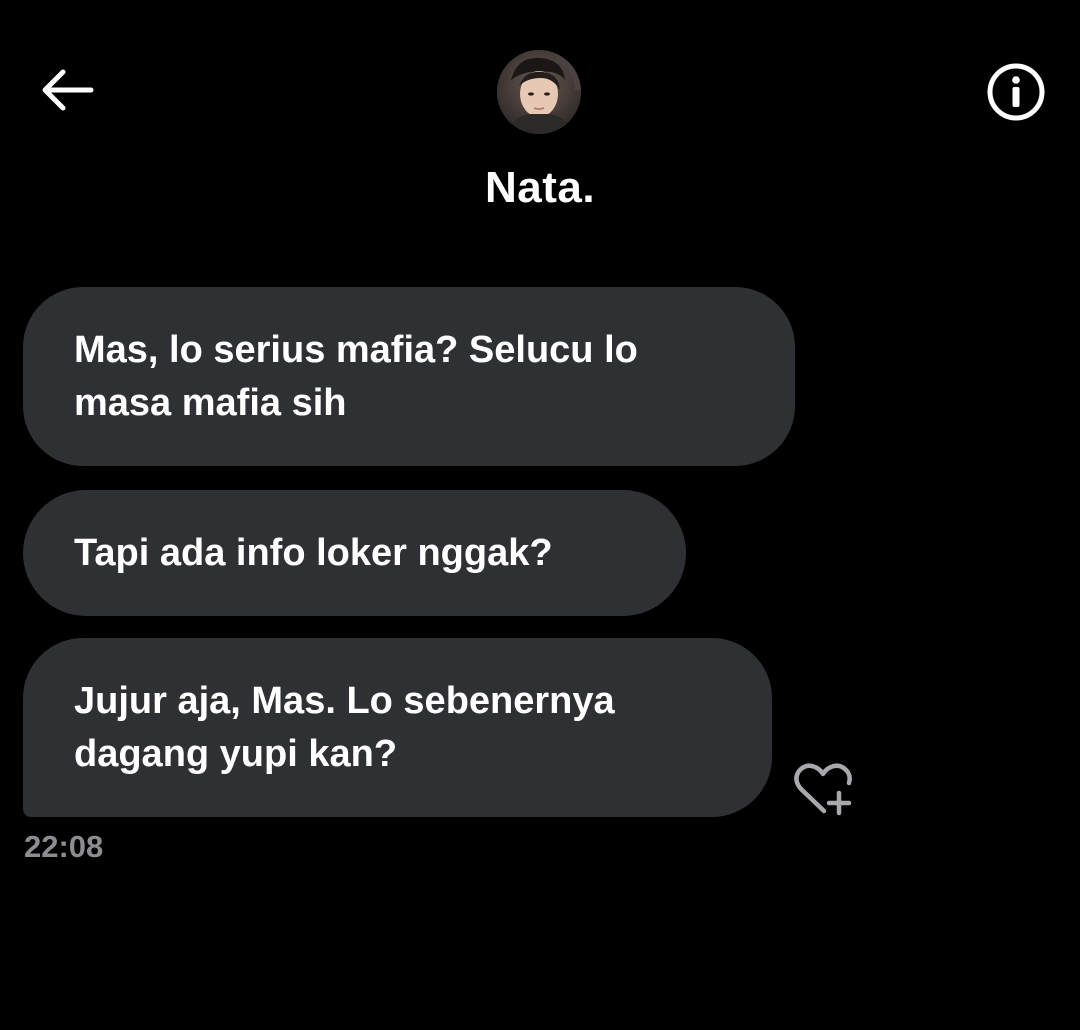  I want to click on message-bubble: Tapi ada info loker nggak?, so click(354, 553).